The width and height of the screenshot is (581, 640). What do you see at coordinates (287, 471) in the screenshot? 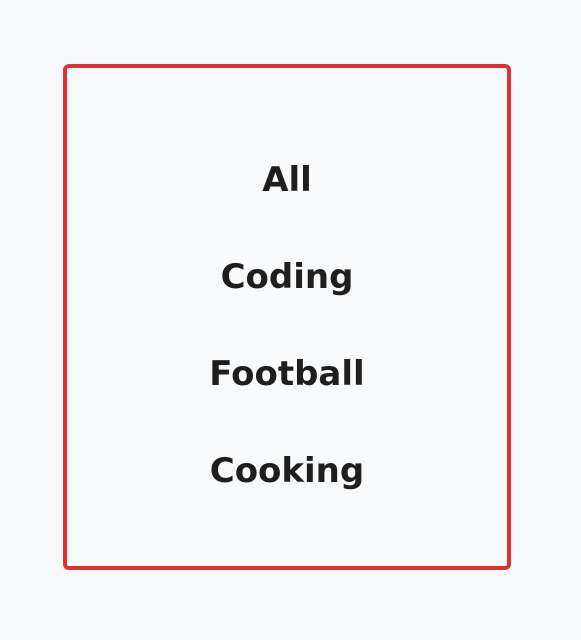
I see `menu-item-cooking: Cooking` at bounding box center [287, 471].